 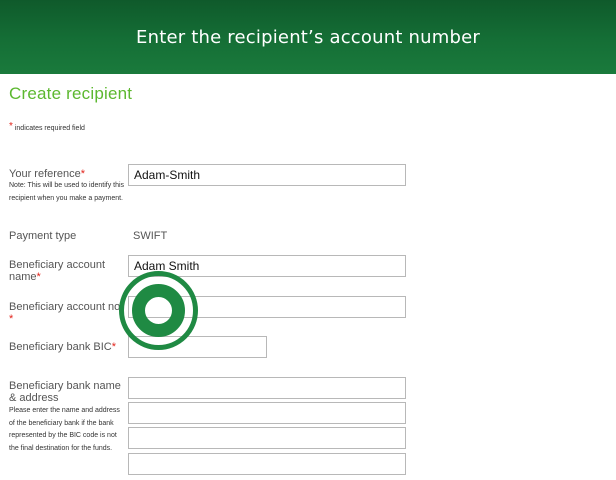 I want to click on bank-address-line-1-input, so click(x=267, y=388).